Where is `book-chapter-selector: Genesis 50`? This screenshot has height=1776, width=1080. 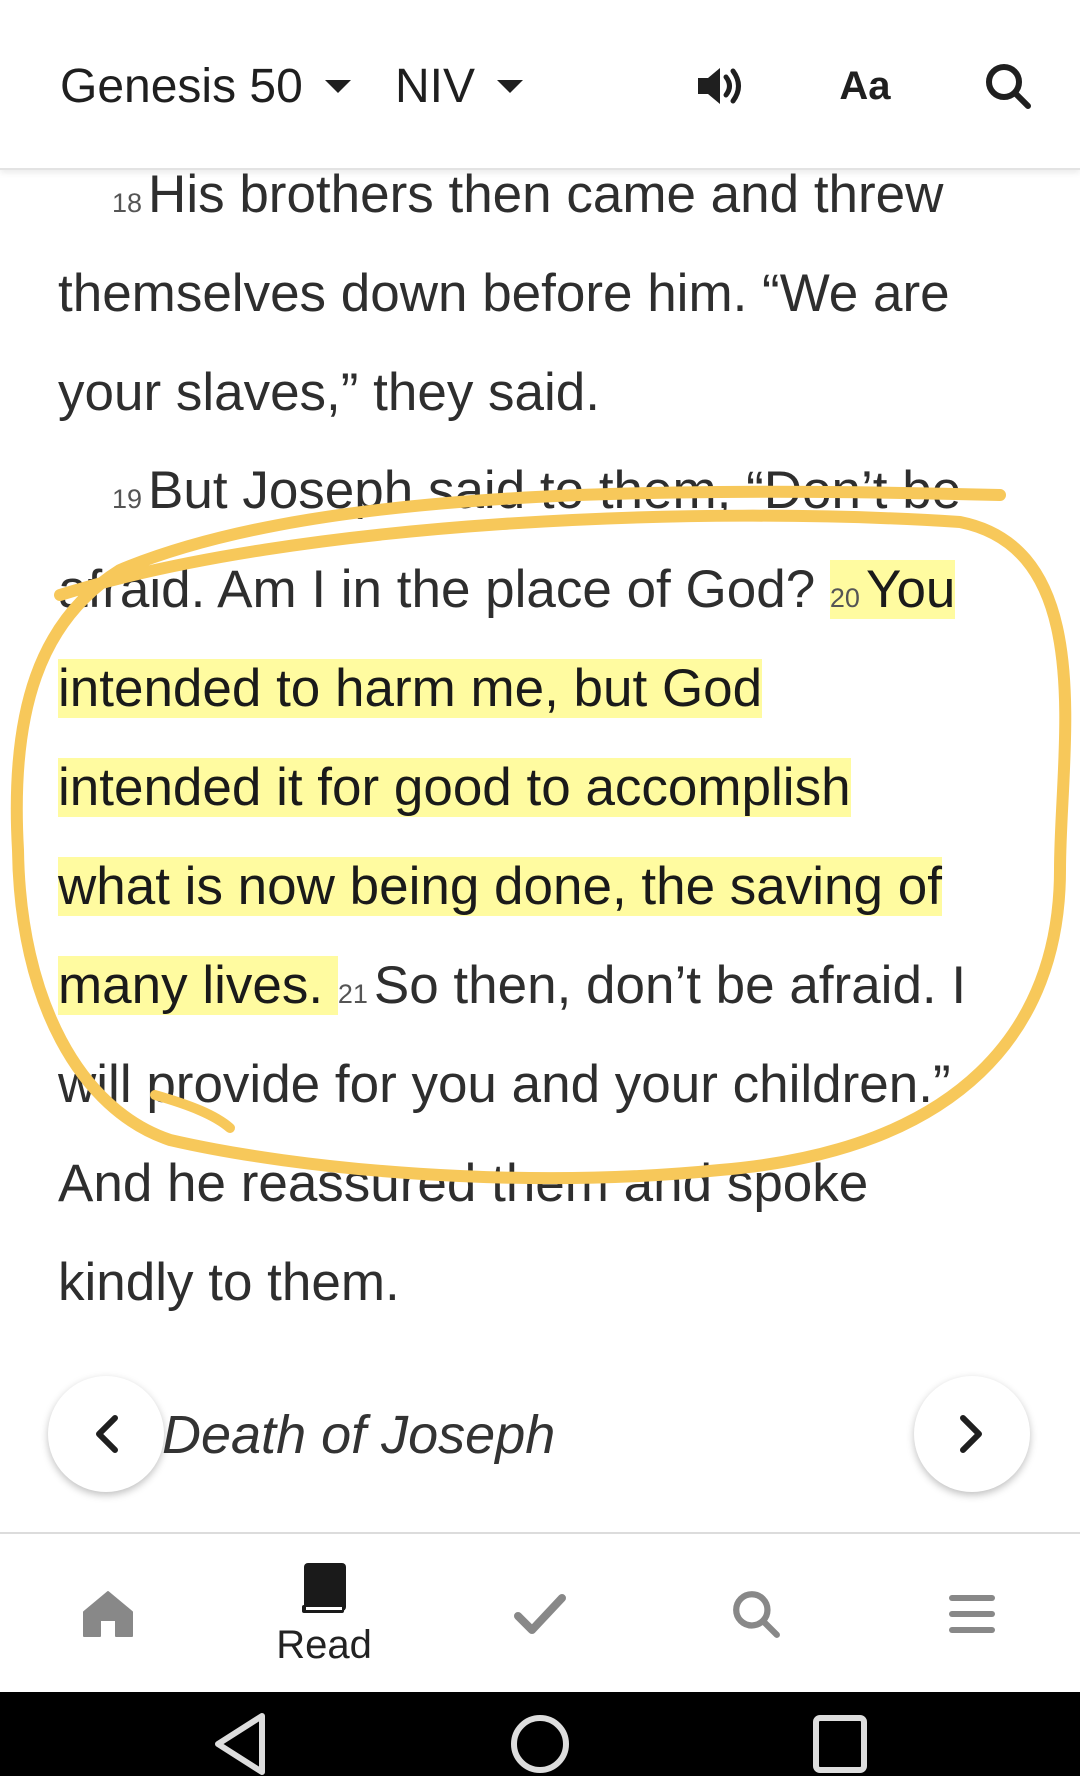
book-chapter-selector: Genesis 50 is located at coordinates (205, 86).